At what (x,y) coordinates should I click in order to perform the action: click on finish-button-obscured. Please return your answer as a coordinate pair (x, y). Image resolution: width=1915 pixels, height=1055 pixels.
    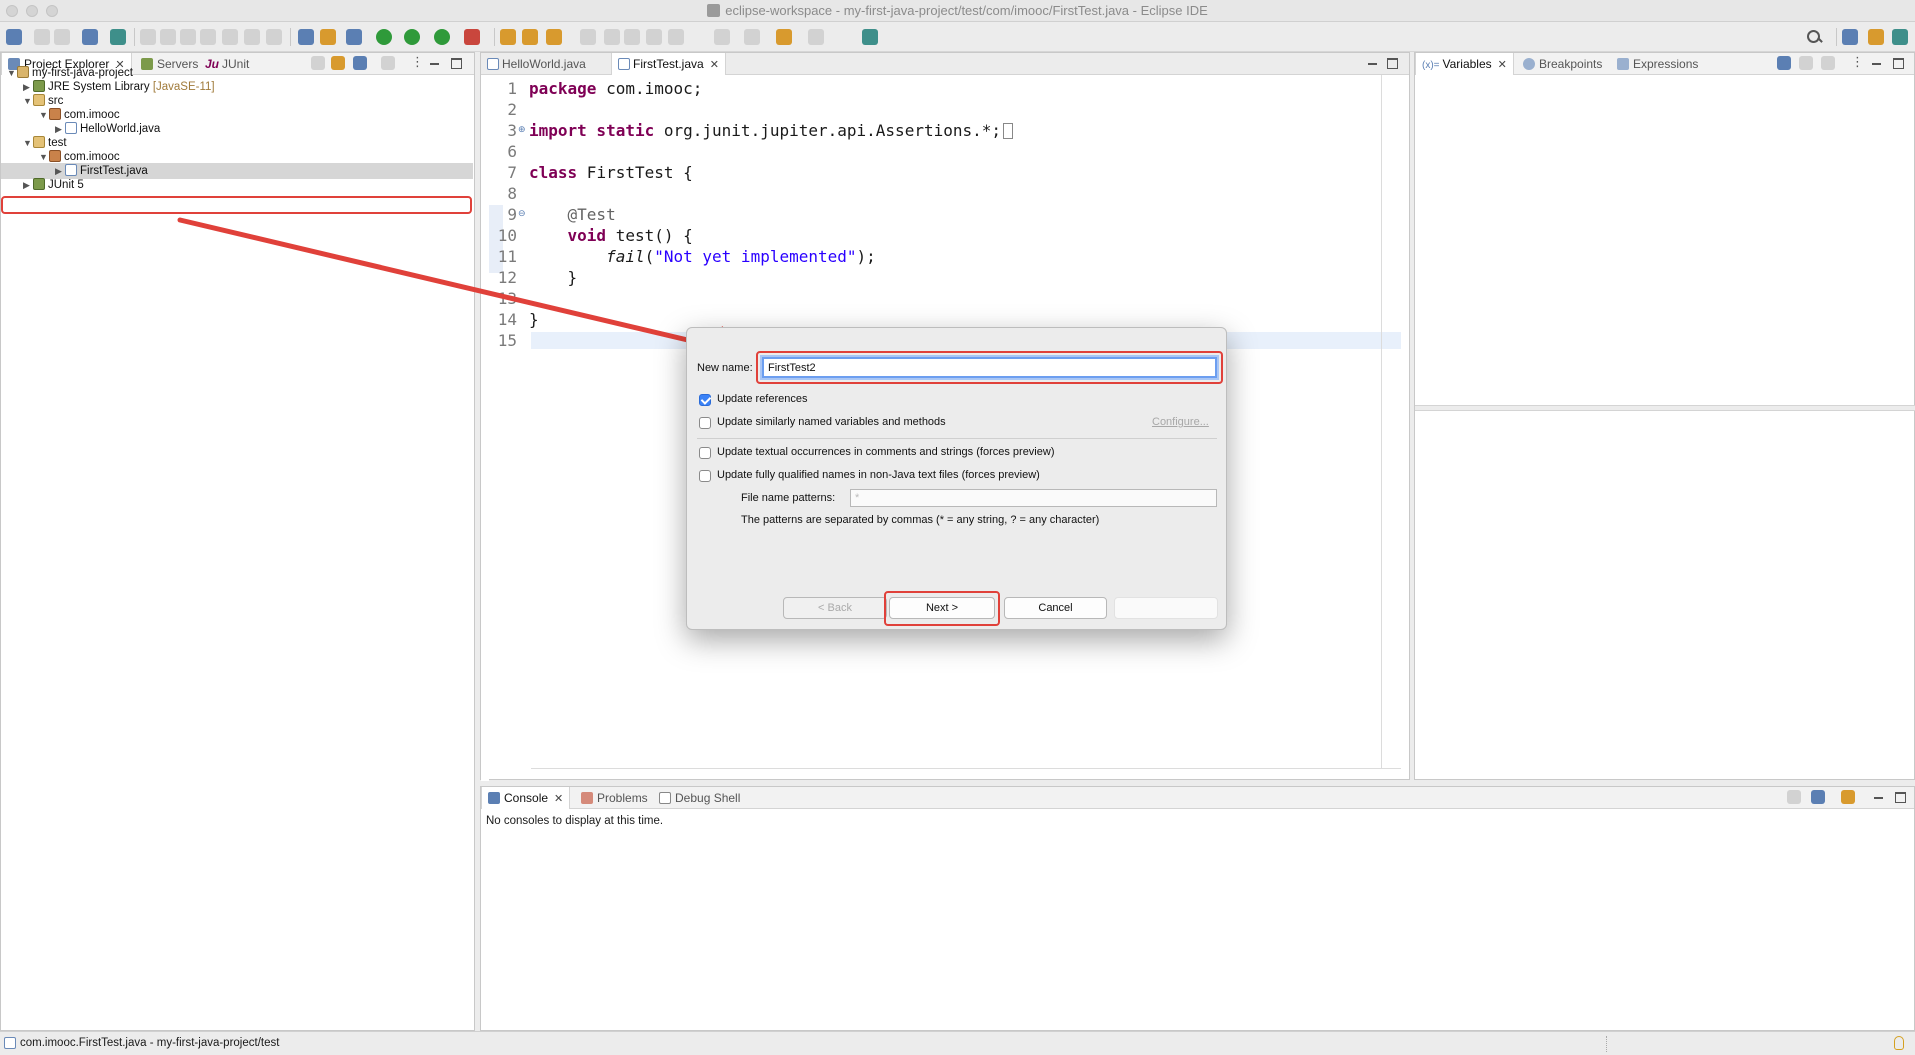
    Looking at the image, I should click on (1166, 608).